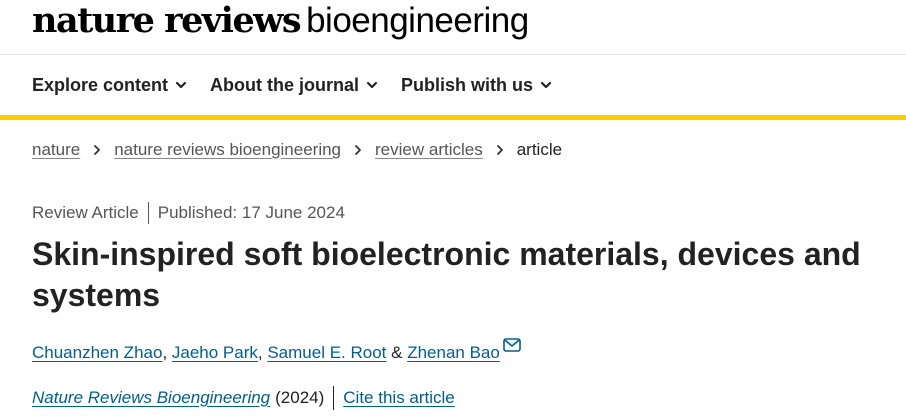 The image size is (906, 420). I want to click on logo-brand: nature reviews, so click(167, 20).